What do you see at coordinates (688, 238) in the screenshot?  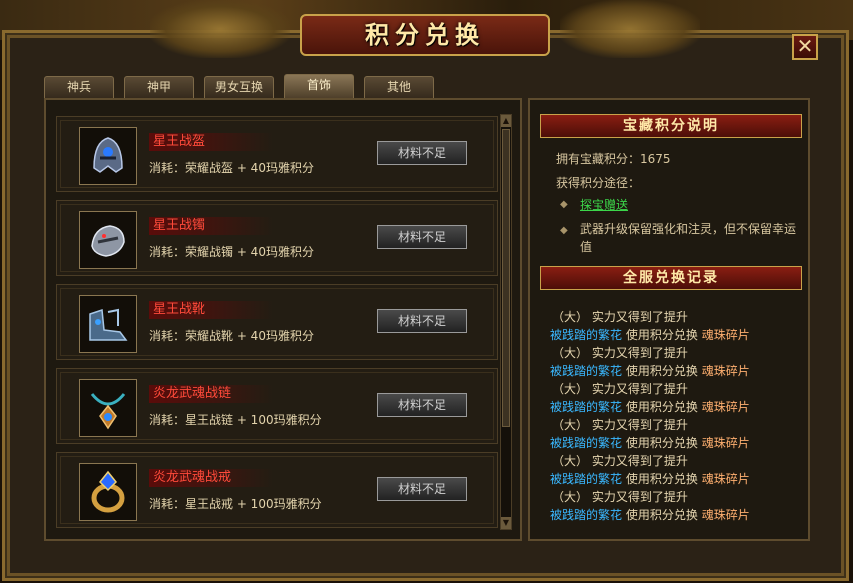 I see `way-upgrade-text: 武器升级保留强化和注灵，但不保留幸运值` at bounding box center [688, 238].